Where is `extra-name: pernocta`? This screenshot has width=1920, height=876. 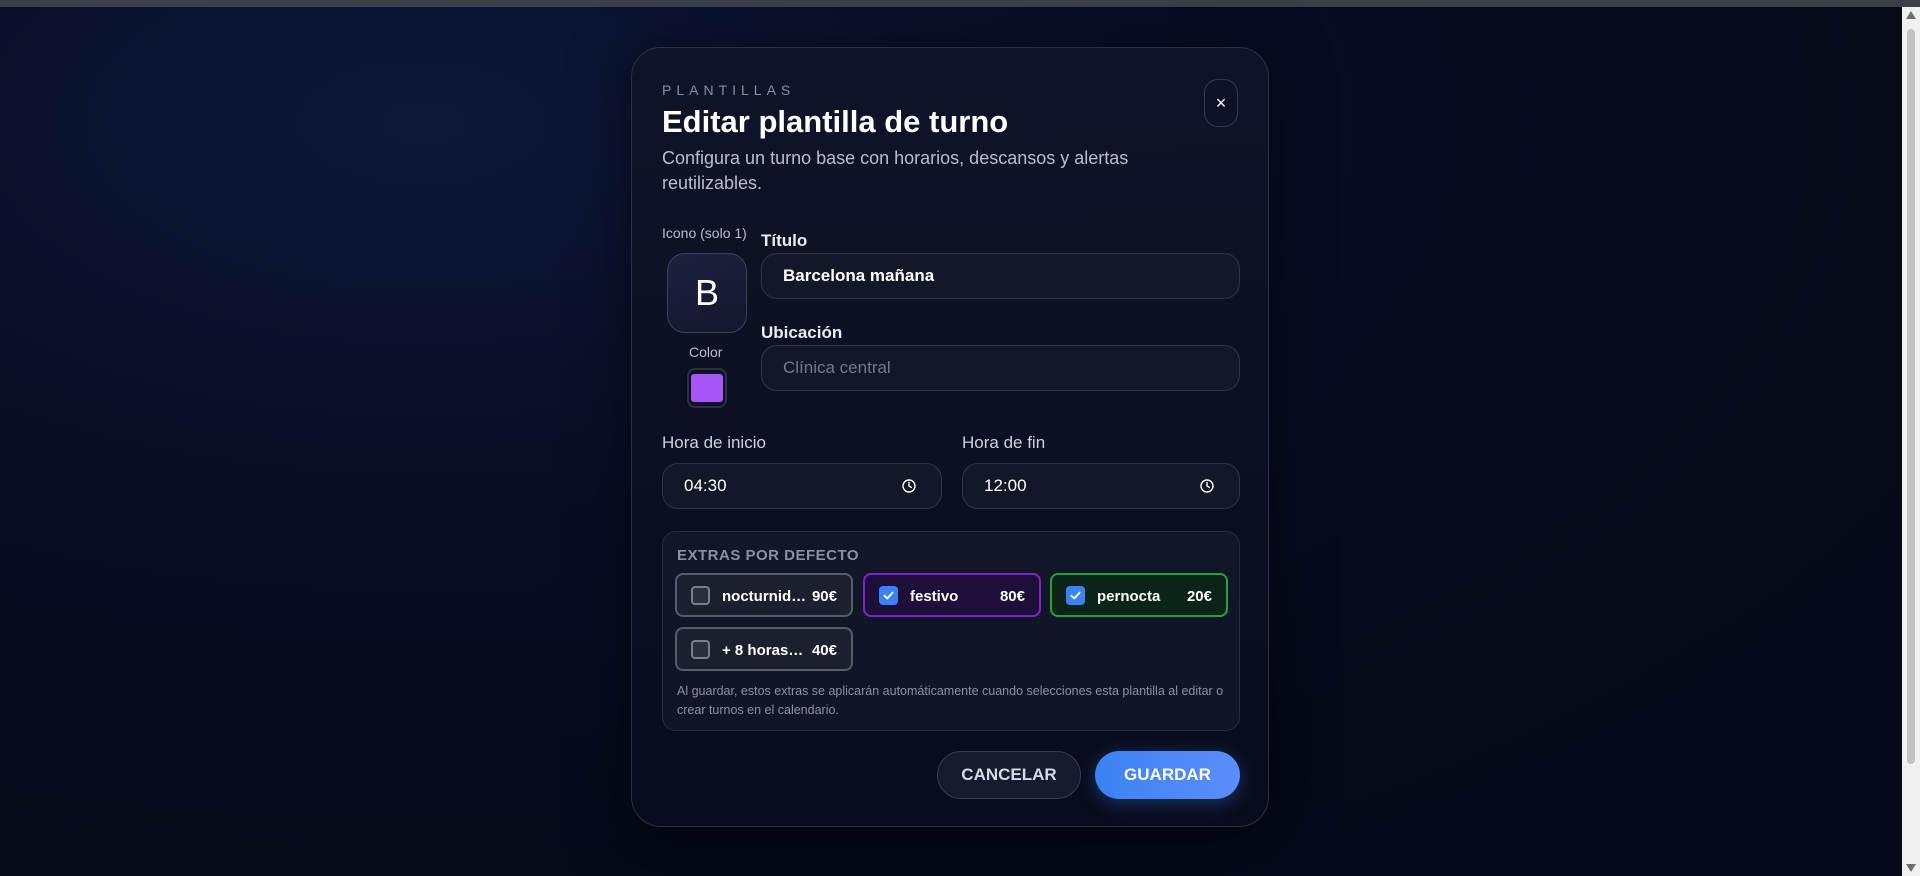
extra-name: pernocta is located at coordinates (1129, 596).